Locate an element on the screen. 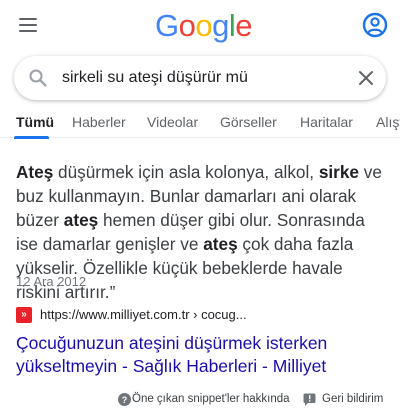 The width and height of the screenshot is (400, 411). snippet-bold: sirke is located at coordinates (338, 172).